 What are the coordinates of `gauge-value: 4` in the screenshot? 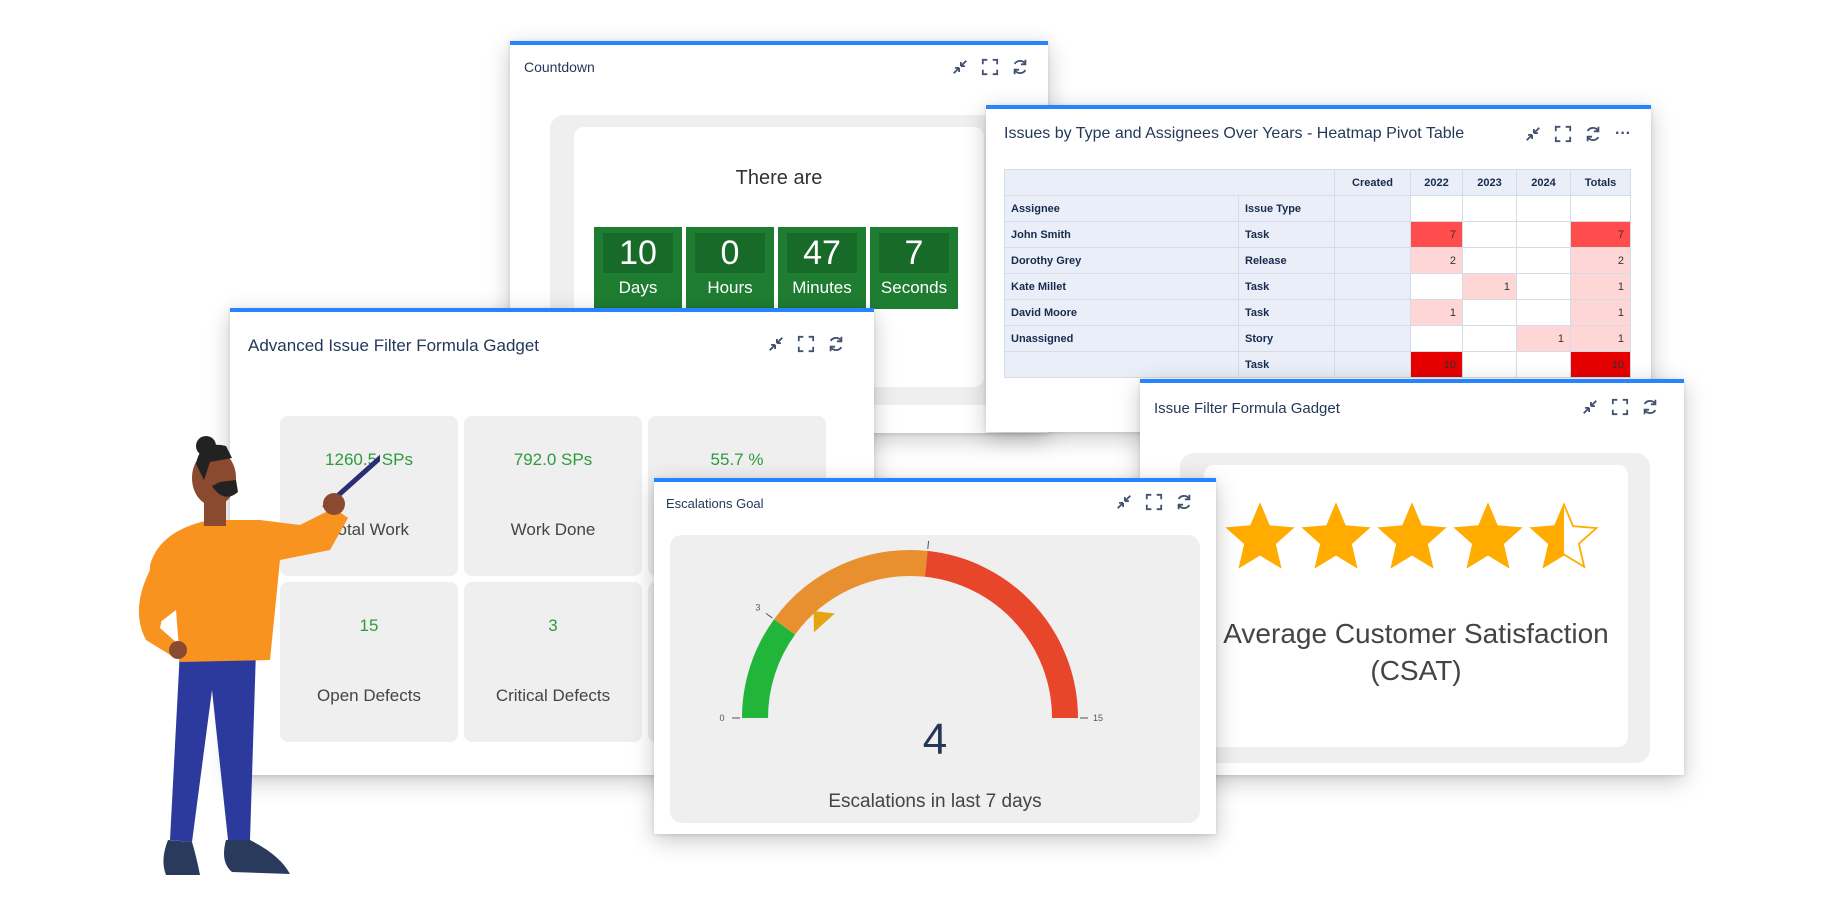 It's located at (935, 739).